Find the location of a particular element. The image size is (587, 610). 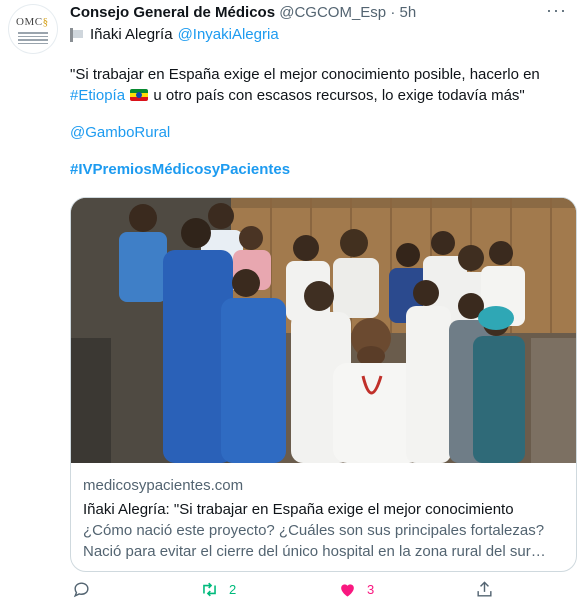

retweet-icon is located at coordinates (209, 589).